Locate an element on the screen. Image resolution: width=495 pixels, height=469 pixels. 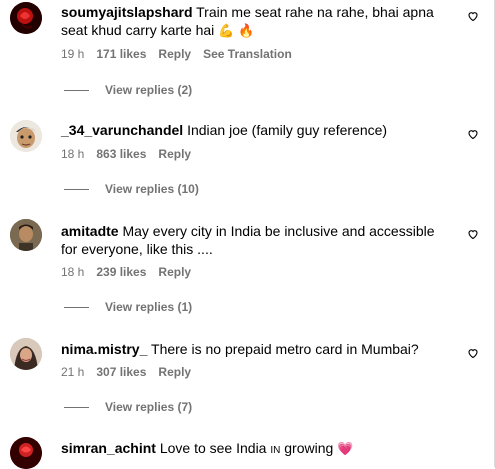
comment-meta: 18 h 863 likes Reply is located at coordinates (126, 154).